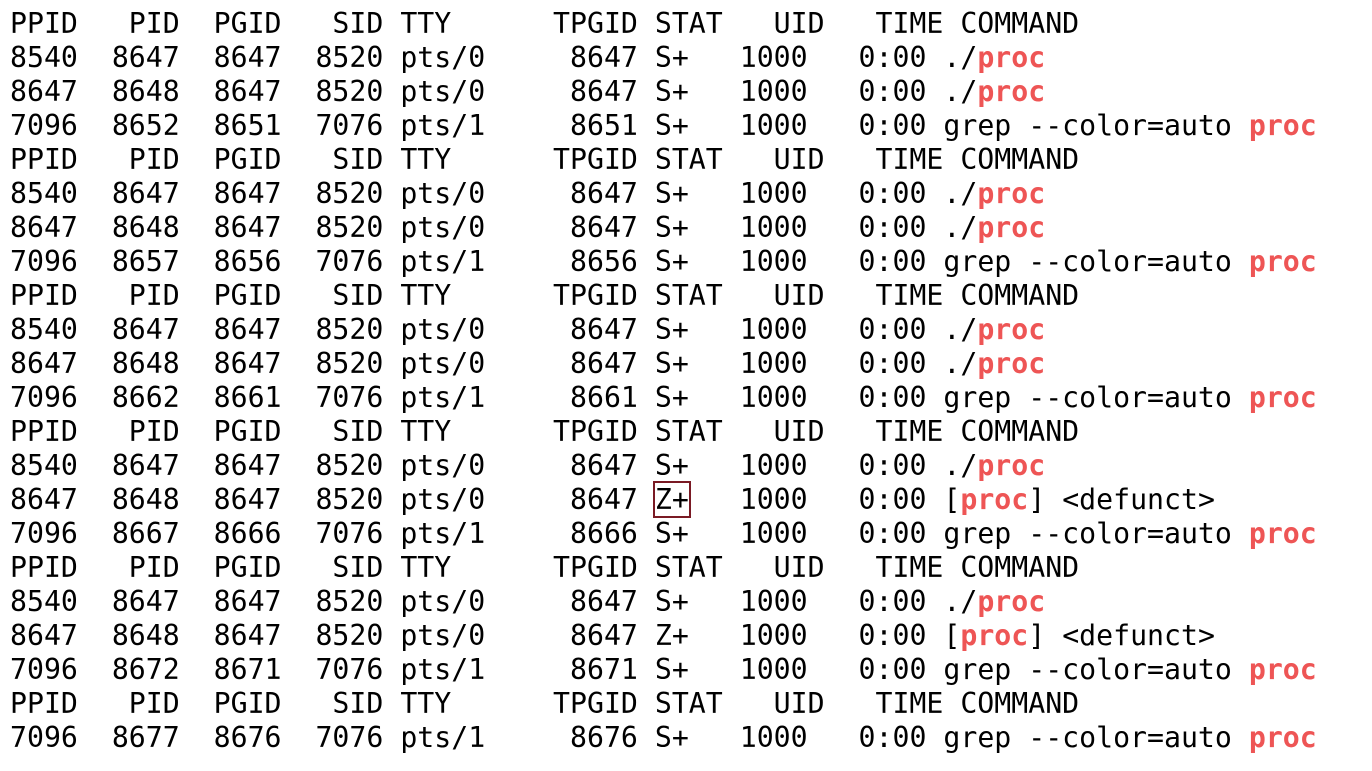 The height and width of the screenshot is (771, 1372). What do you see at coordinates (332, 533) in the screenshot?
I see `process-fields: 7096 8667 8666 7076 pts/1 8666` at bounding box center [332, 533].